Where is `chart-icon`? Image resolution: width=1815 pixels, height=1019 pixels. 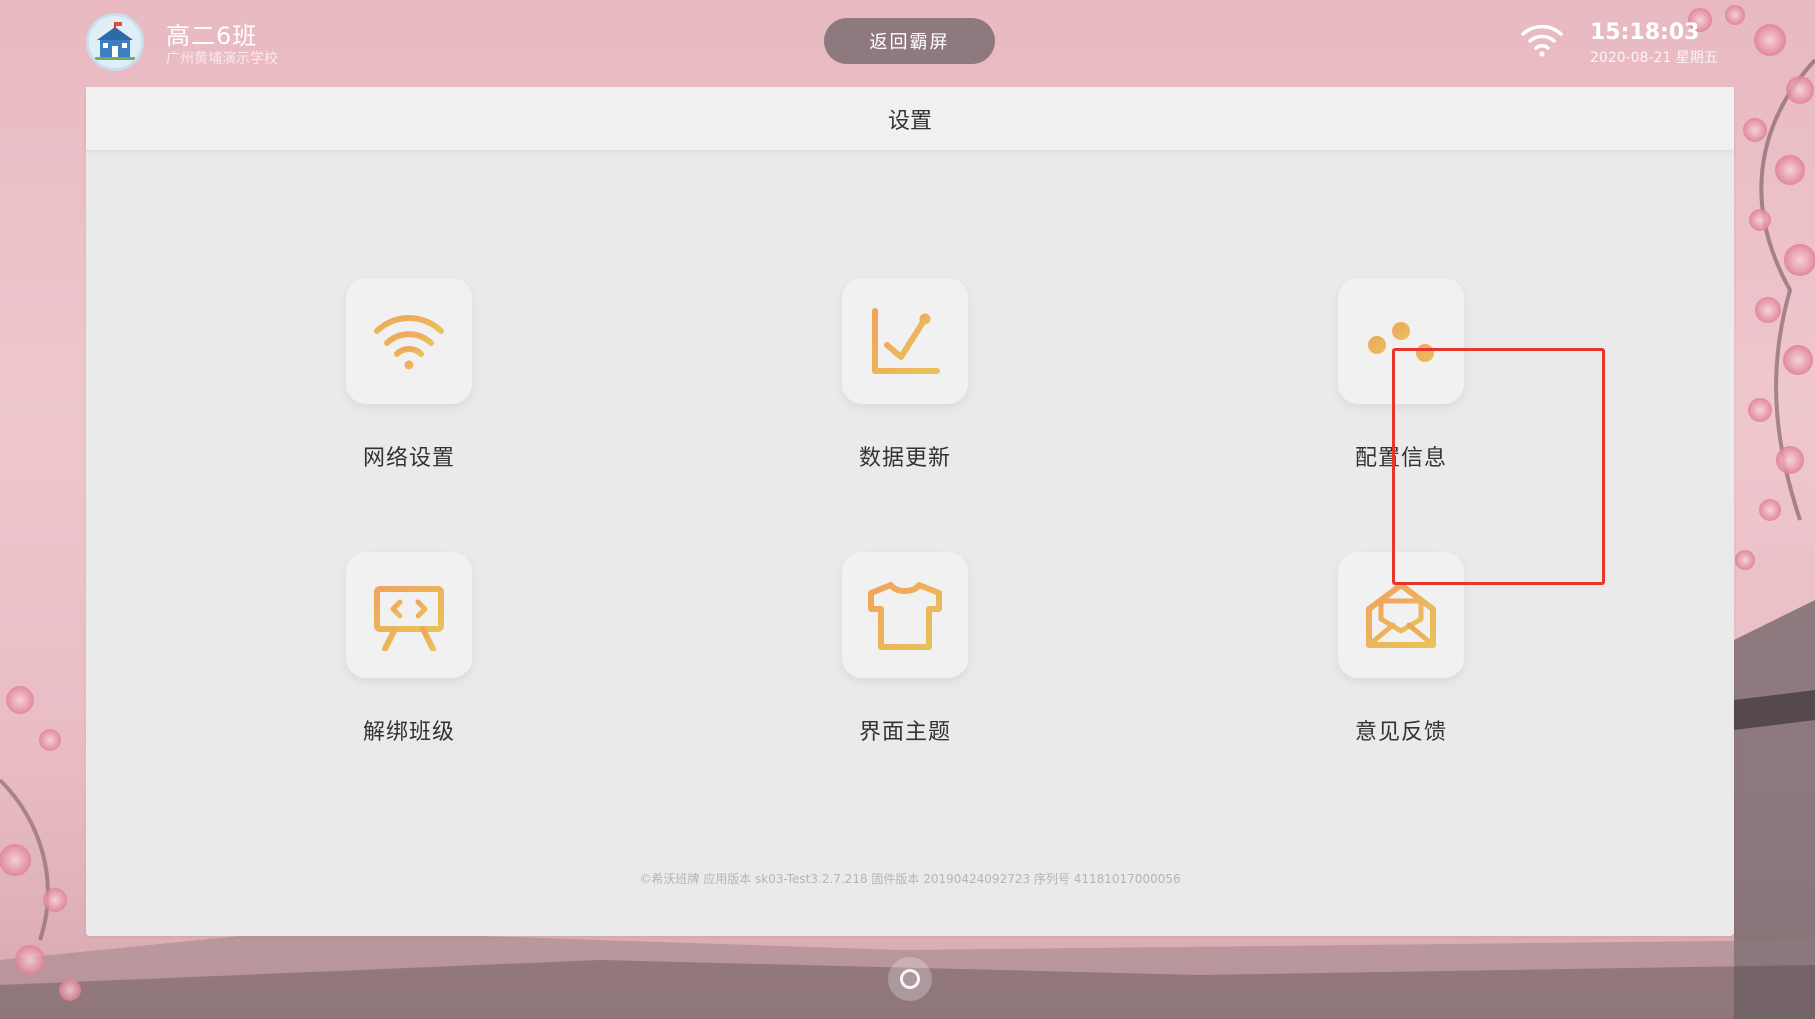 chart-icon is located at coordinates (906, 341).